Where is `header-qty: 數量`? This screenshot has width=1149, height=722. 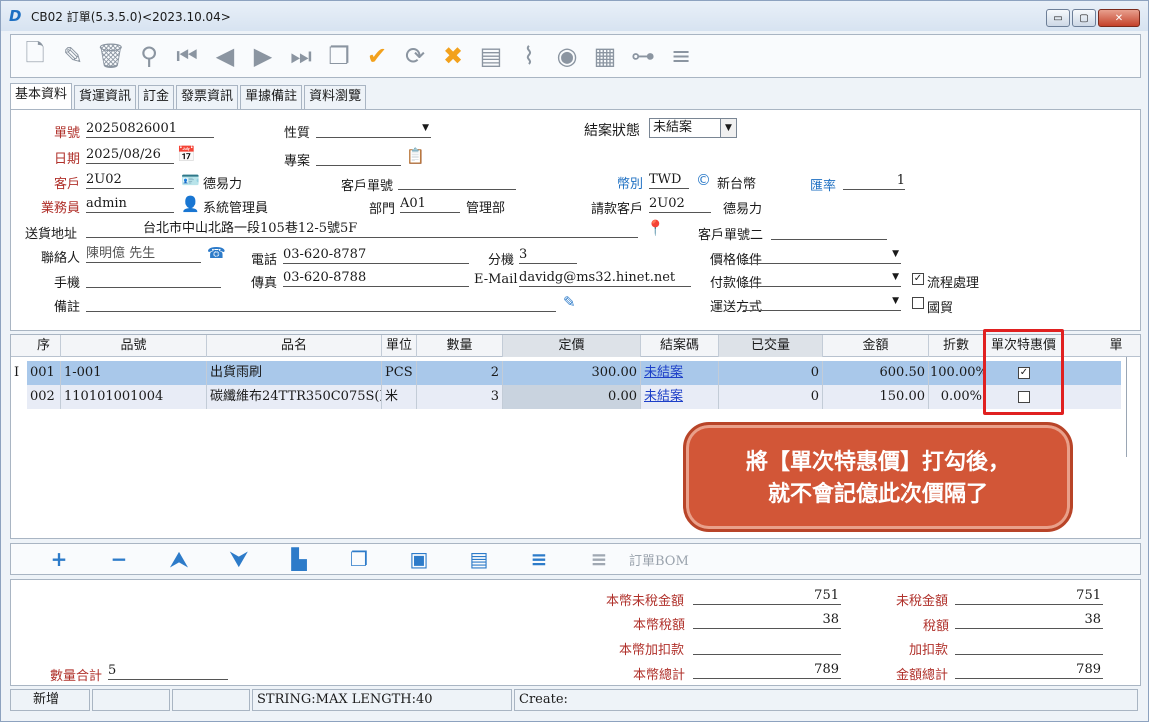
header-qty: 數量 is located at coordinates (460, 346).